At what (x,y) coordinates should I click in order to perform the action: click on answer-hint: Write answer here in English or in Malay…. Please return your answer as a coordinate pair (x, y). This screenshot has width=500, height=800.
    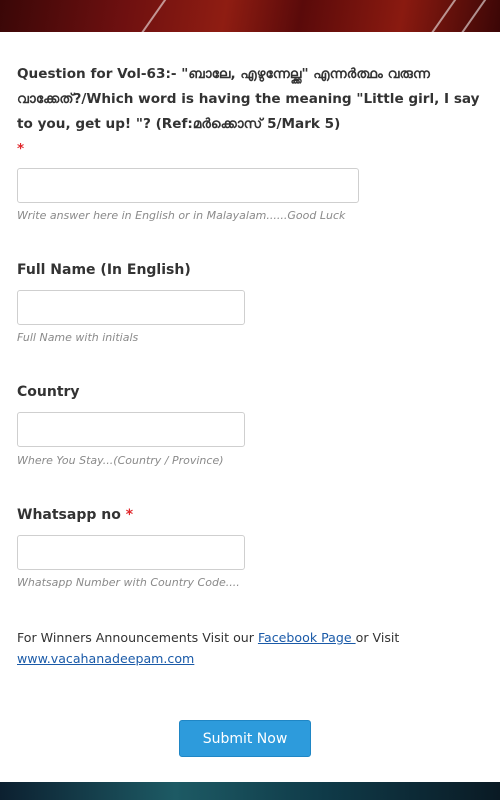
    Looking at the image, I should click on (181, 215).